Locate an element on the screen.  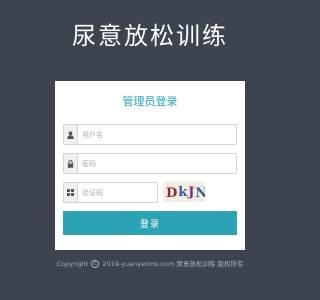
site-title: 尿意放松训练 is located at coordinates (150, 36).